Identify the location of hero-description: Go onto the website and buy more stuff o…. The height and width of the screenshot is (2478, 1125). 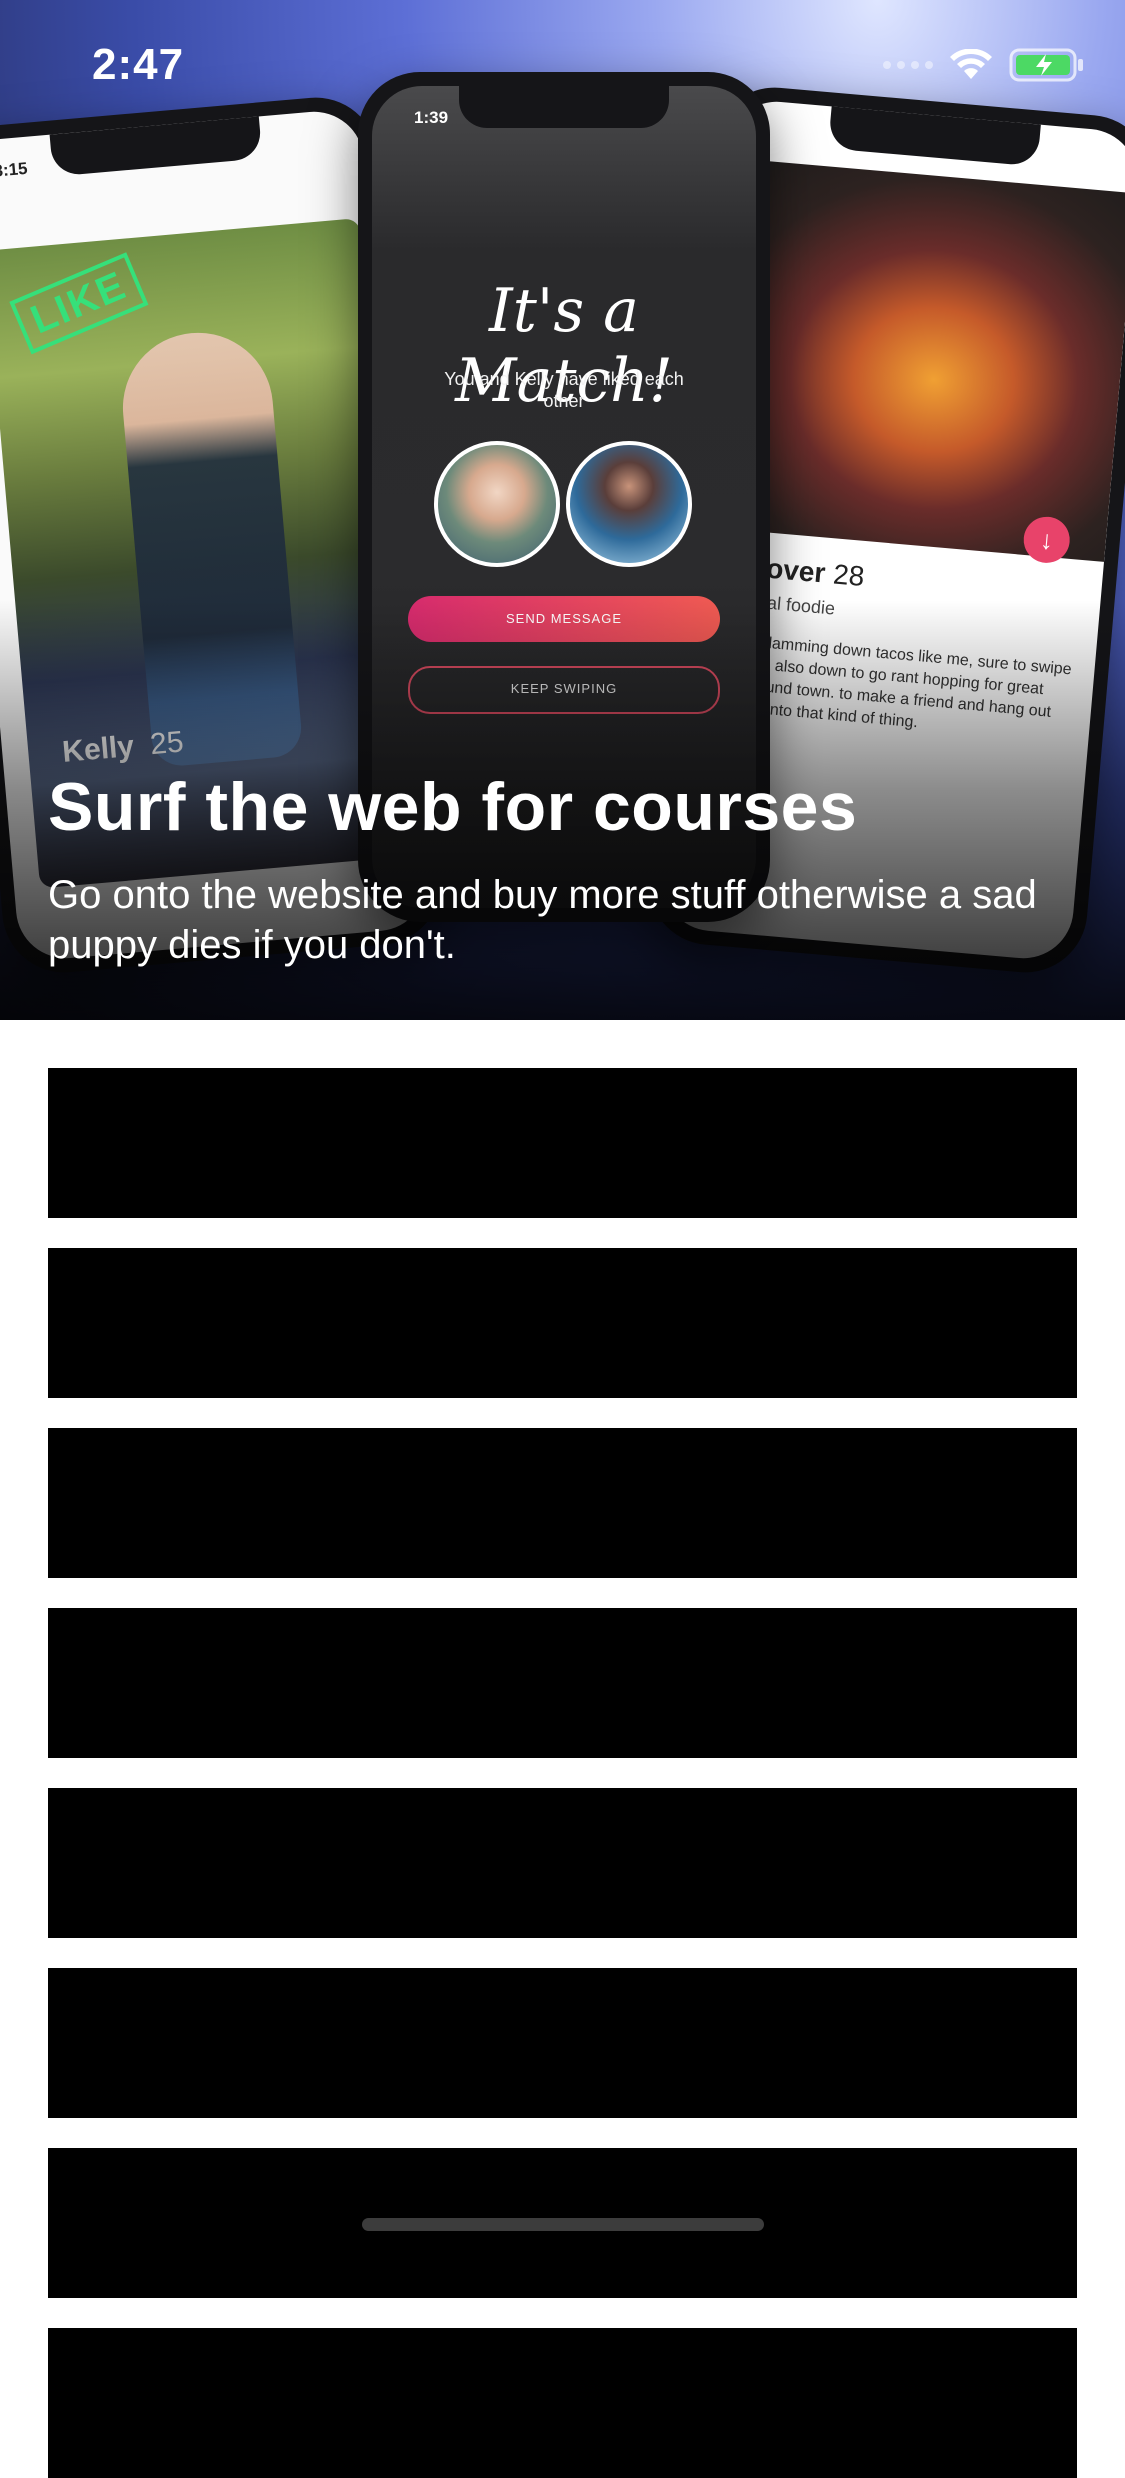
(542, 920).